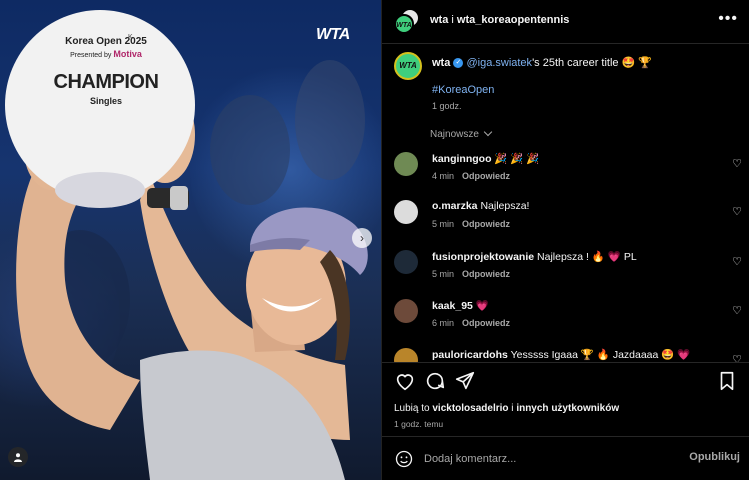 The height and width of the screenshot is (480, 749). Describe the element at coordinates (408, 66) in the screenshot. I see `caption-avatar: WTA` at that location.